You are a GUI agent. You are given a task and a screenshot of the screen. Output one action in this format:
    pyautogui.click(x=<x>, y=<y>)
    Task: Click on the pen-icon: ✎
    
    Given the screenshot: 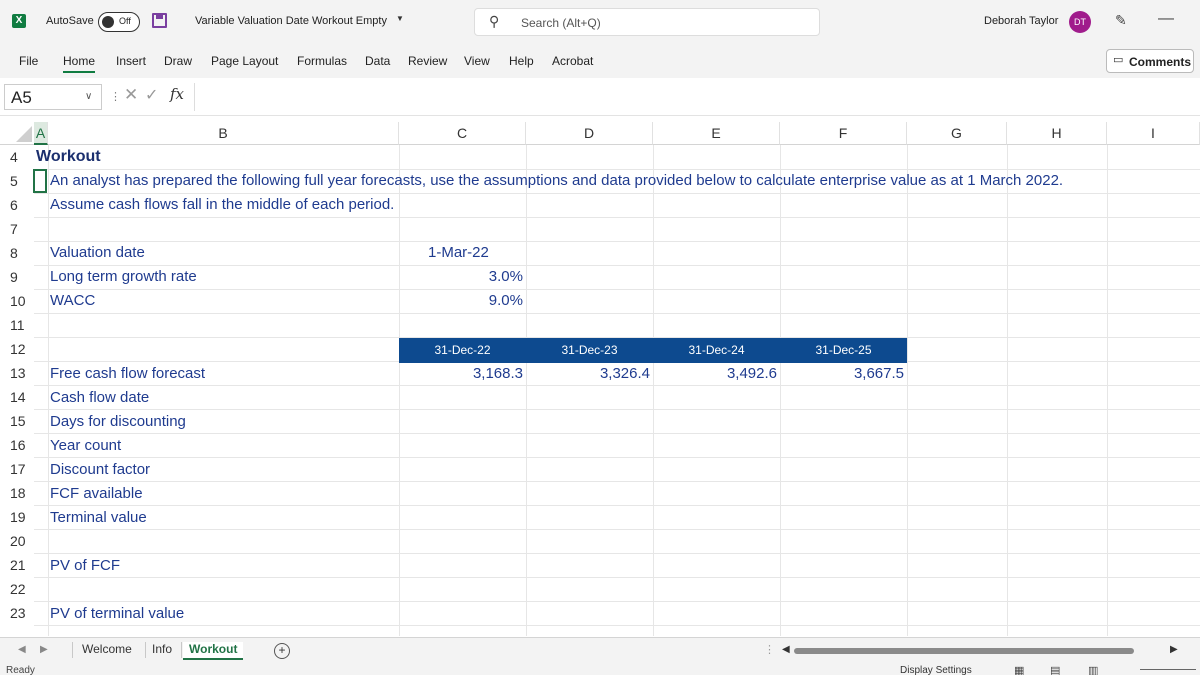 What is the action you would take?
    pyautogui.click(x=1121, y=20)
    